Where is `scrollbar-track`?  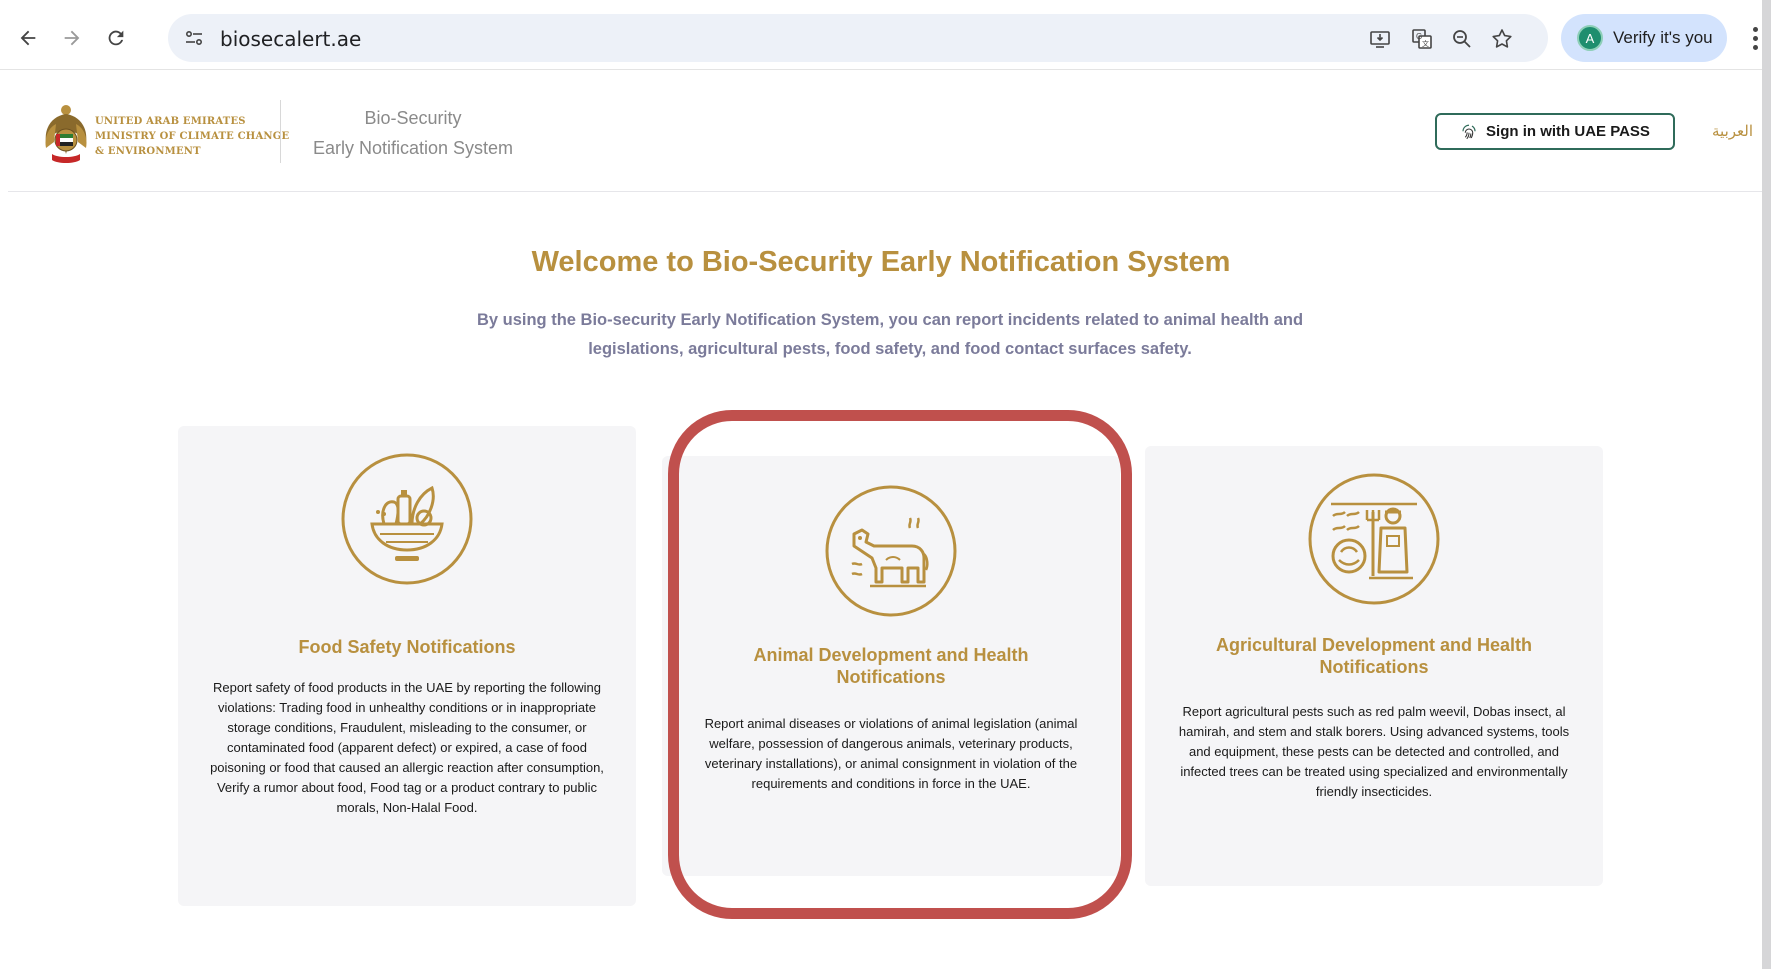 scrollbar-track is located at coordinates (1766, 484).